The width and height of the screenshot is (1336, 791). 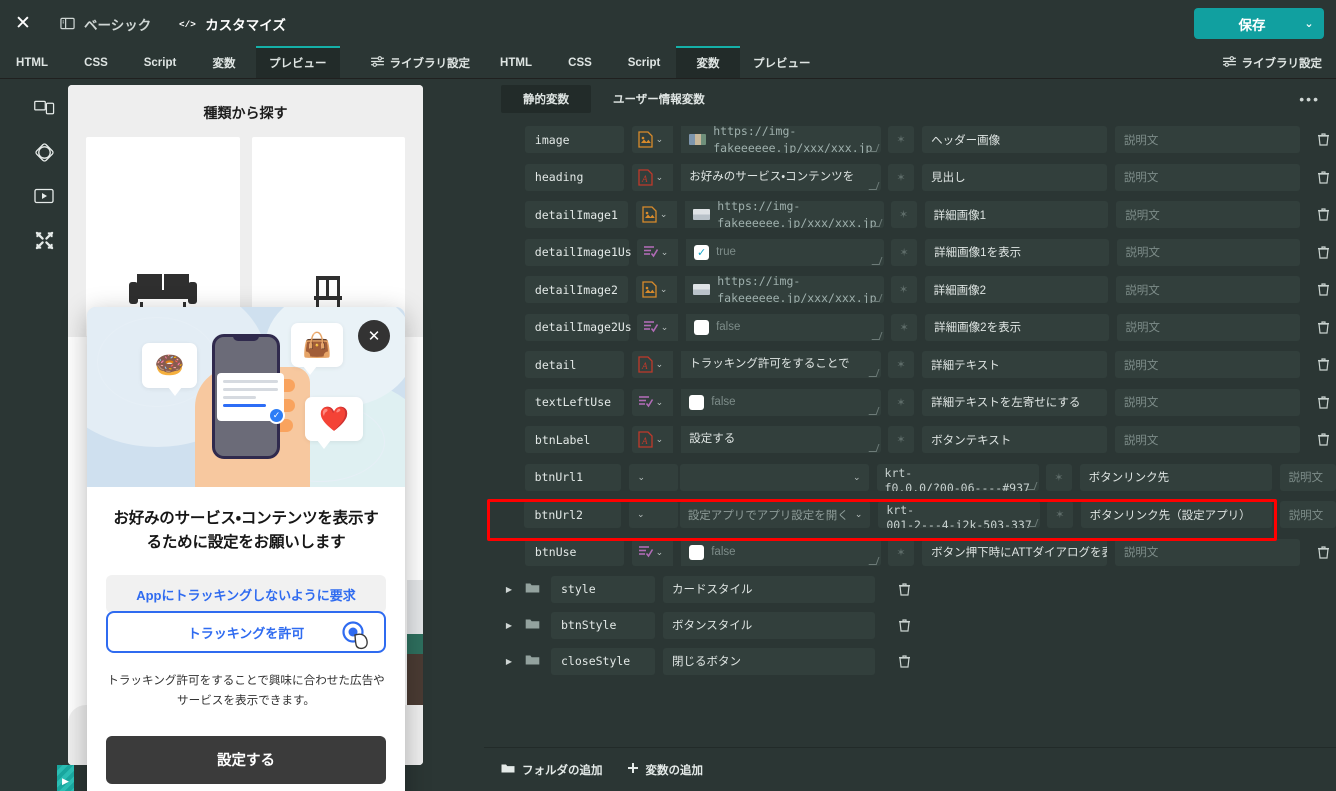 What do you see at coordinates (653, 515) in the screenshot?
I see `variable-type-select: ⌄` at bounding box center [653, 515].